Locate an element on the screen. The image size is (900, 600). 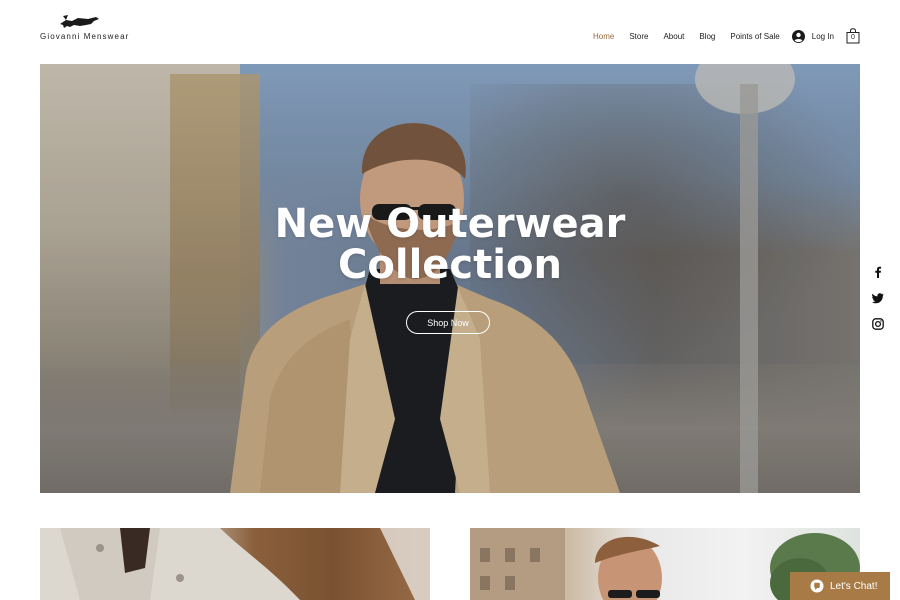
nav-item-points-of-sale: Points of Sale is located at coordinates (754, 36).